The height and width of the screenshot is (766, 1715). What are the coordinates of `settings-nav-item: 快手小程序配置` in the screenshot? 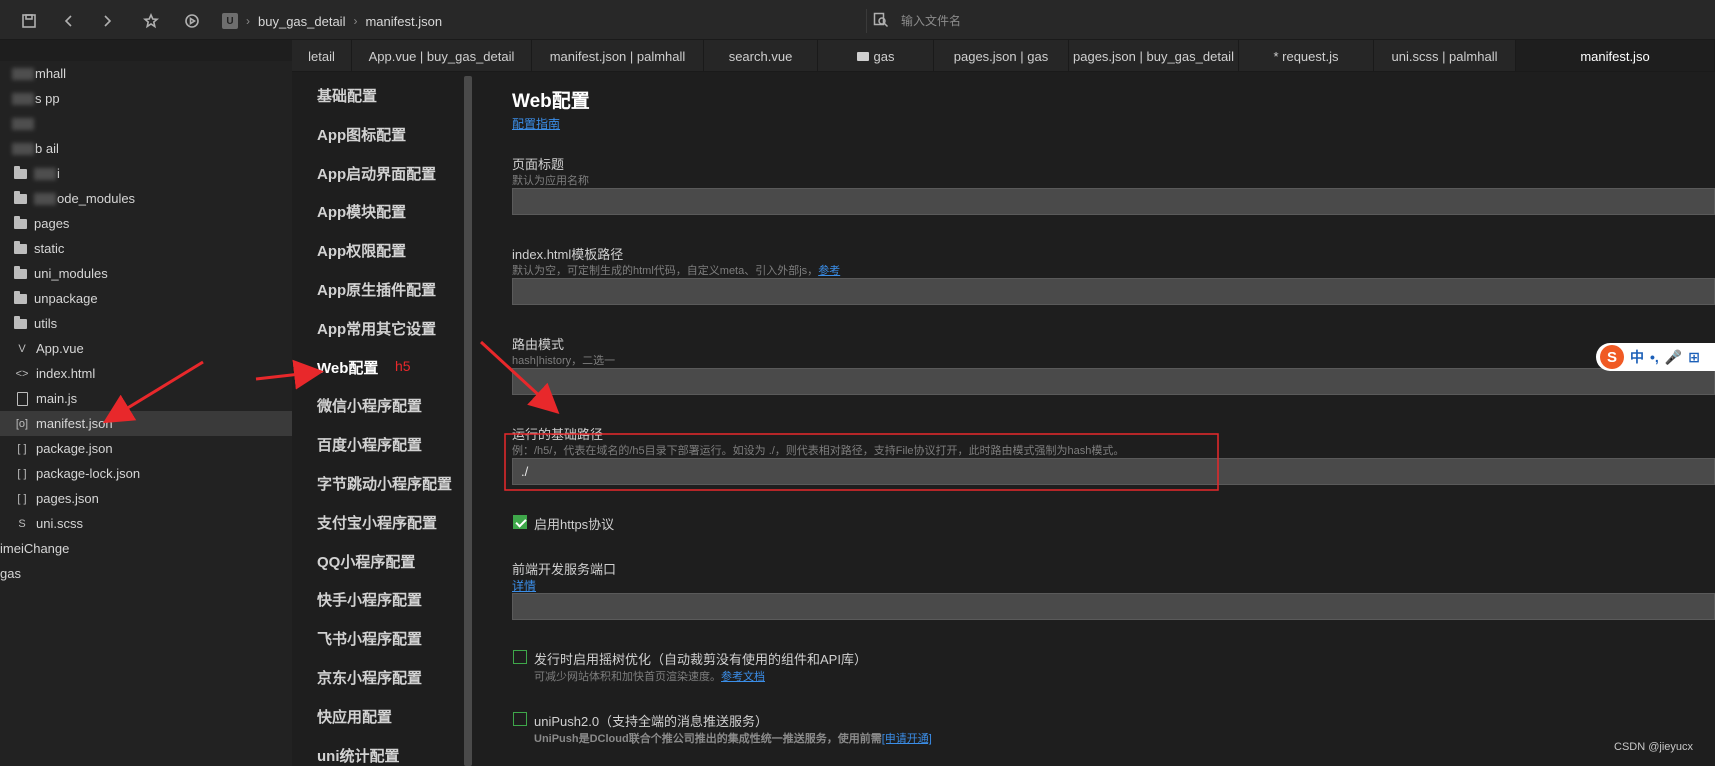 It's located at (369, 599).